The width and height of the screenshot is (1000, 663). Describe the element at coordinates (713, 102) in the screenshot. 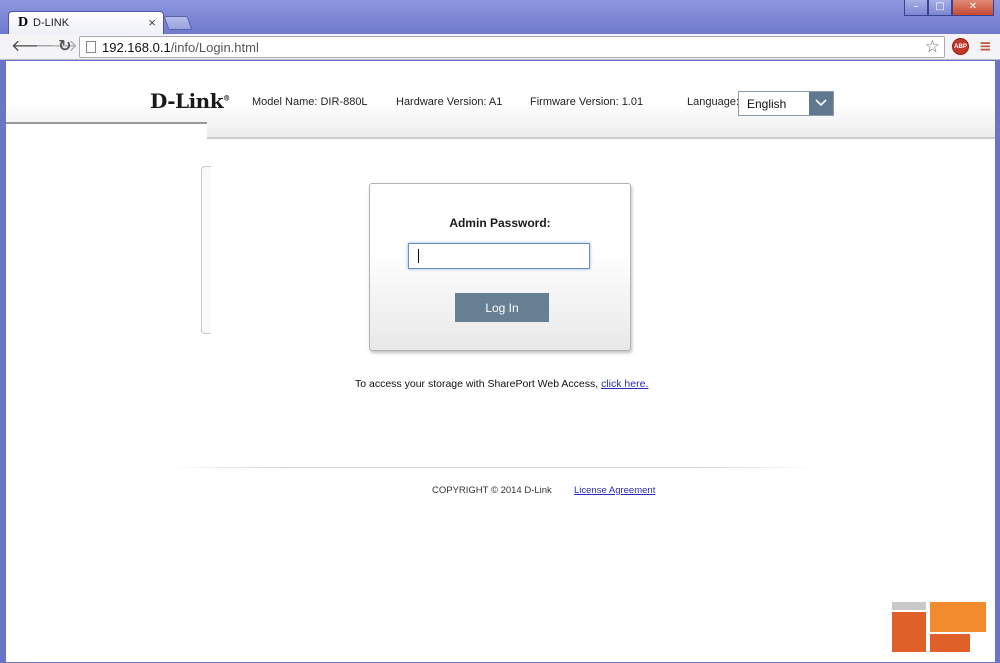

I see `language-label: Language:` at that location.